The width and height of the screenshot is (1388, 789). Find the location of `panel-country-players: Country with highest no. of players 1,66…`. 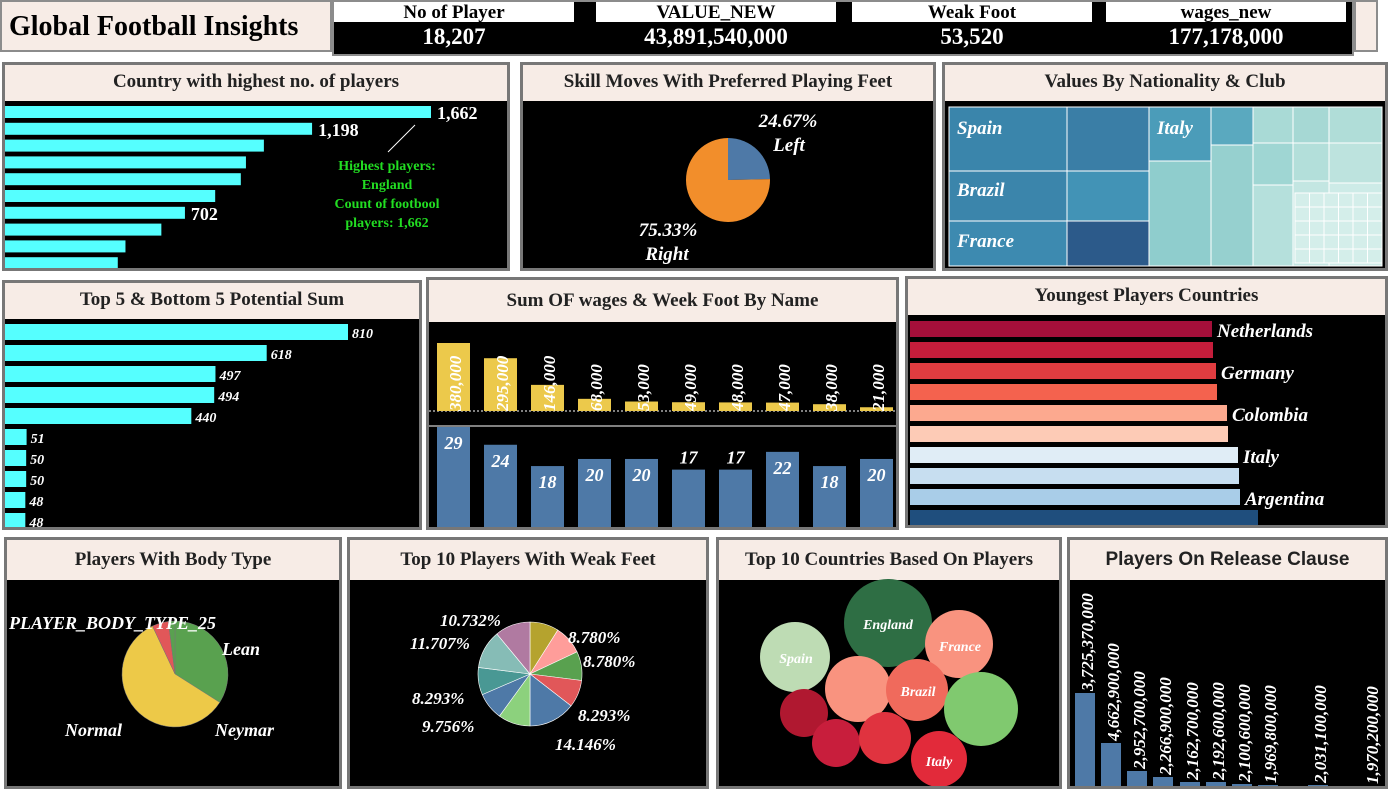

panel-country-players: Country with highest no. of players 1,66… is located at coordinates (256, 166).